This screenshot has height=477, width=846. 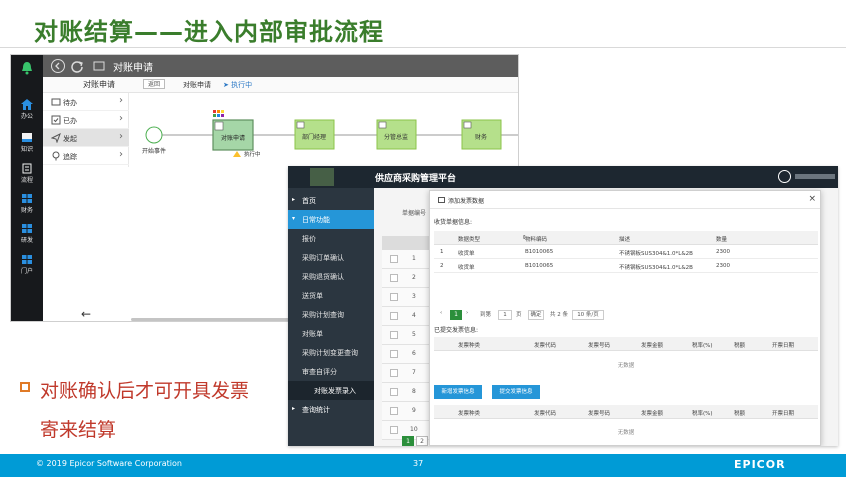 I want to click on total-count: 共 2 条, so click(x=559, y=315).